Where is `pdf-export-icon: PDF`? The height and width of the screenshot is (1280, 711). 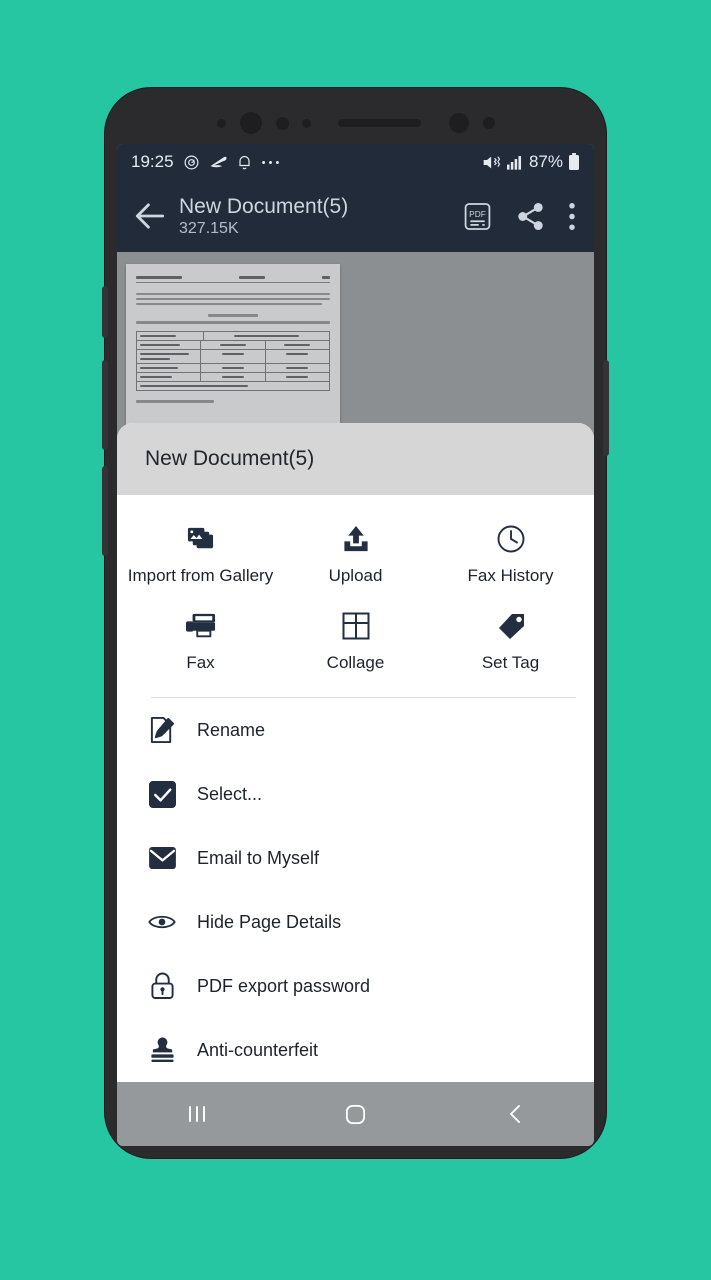
pdf-export-icon: PDF is located at coordinates (477, 216).